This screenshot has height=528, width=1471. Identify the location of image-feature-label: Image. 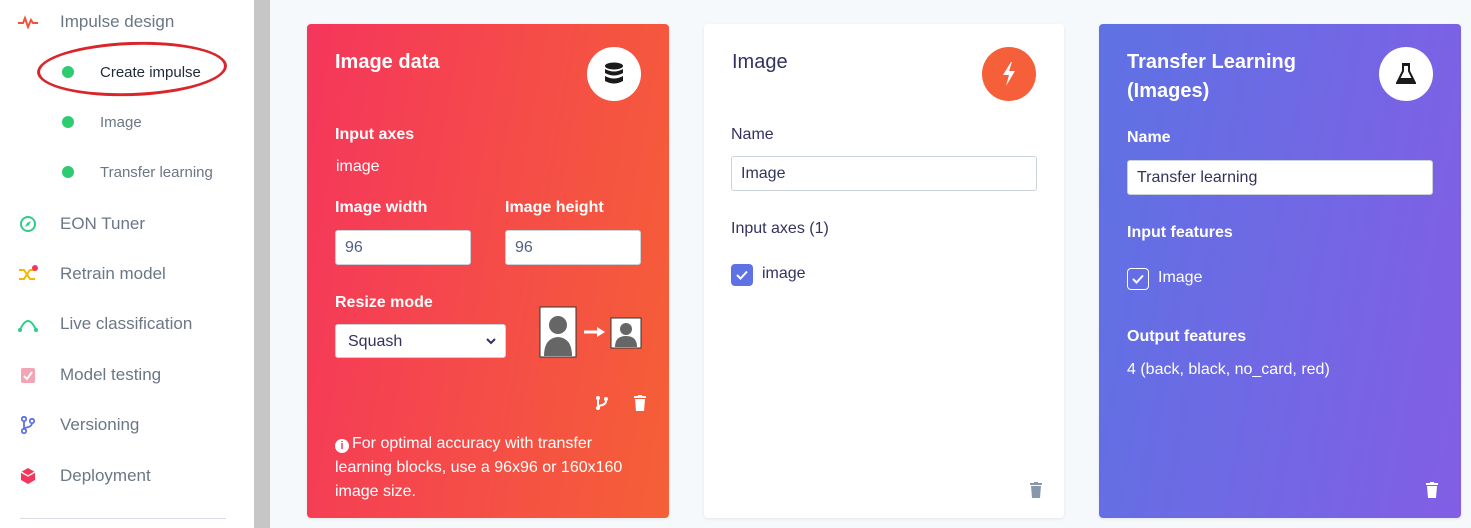
(1180, 277).